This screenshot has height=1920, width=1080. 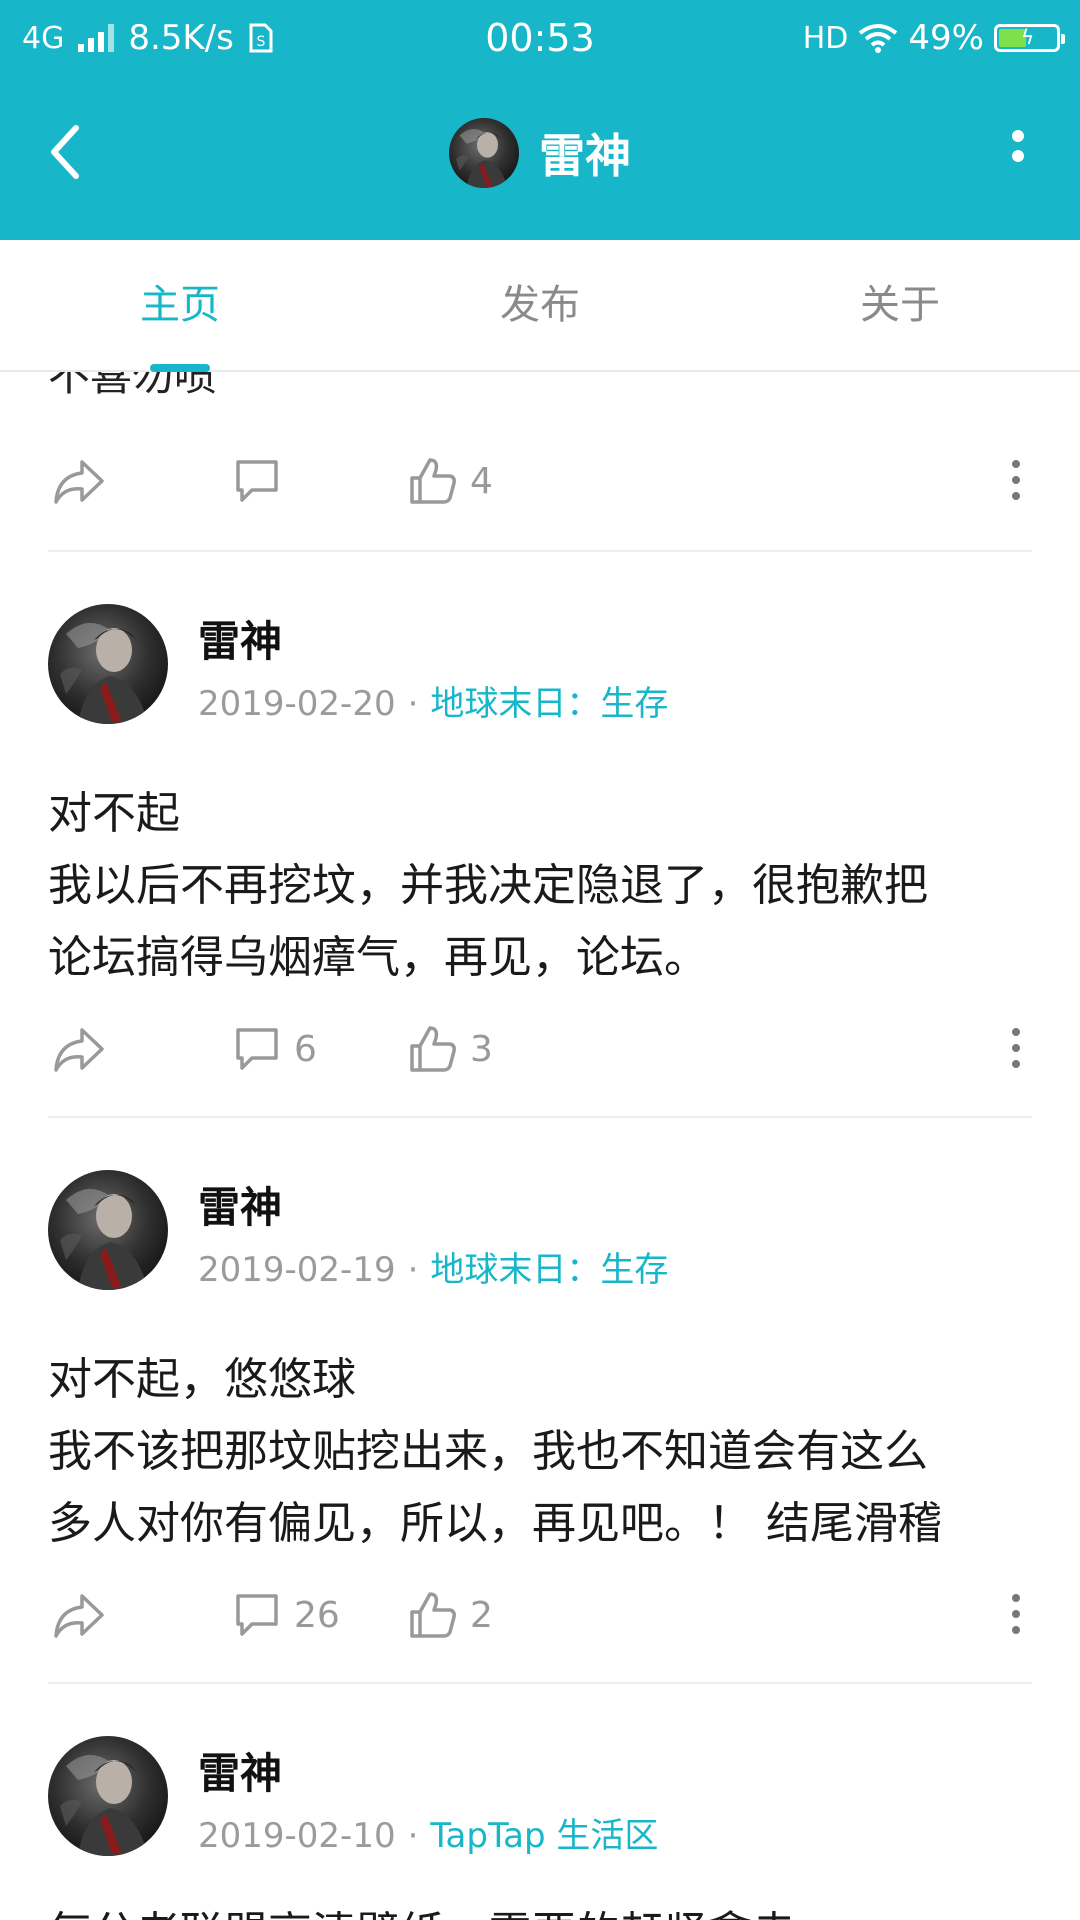 What do you see at coordinates (297, 704) in the screenshot?
I see `post-date: 2019-02-20` at bounding box center [297, 704].